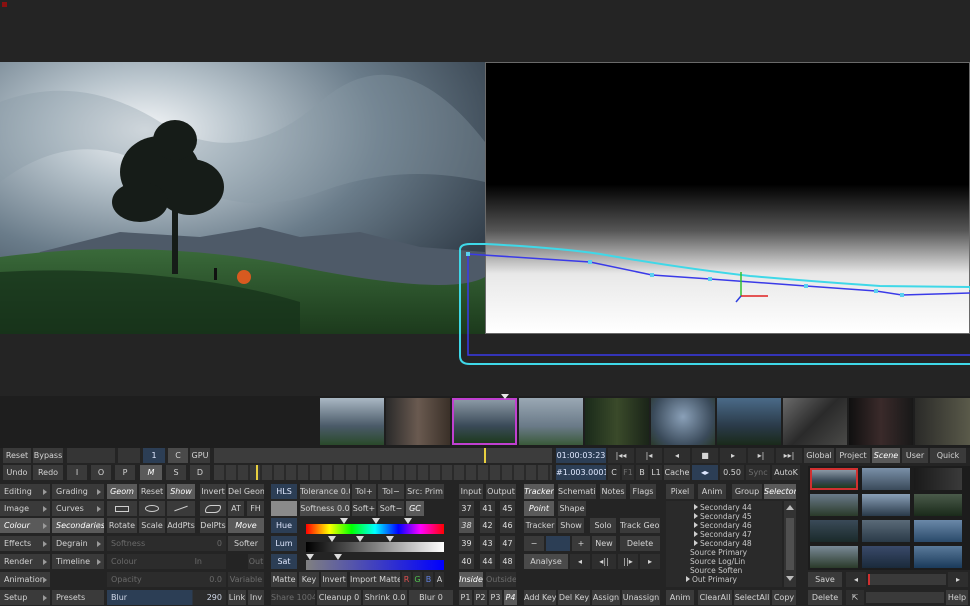 Image resolution: width=970 pixels, height=606 pixels. What do you see at coordinates (614, 472) in the screenshot?
I see `clip-flag-c: C` at bounding box center [614, 472].